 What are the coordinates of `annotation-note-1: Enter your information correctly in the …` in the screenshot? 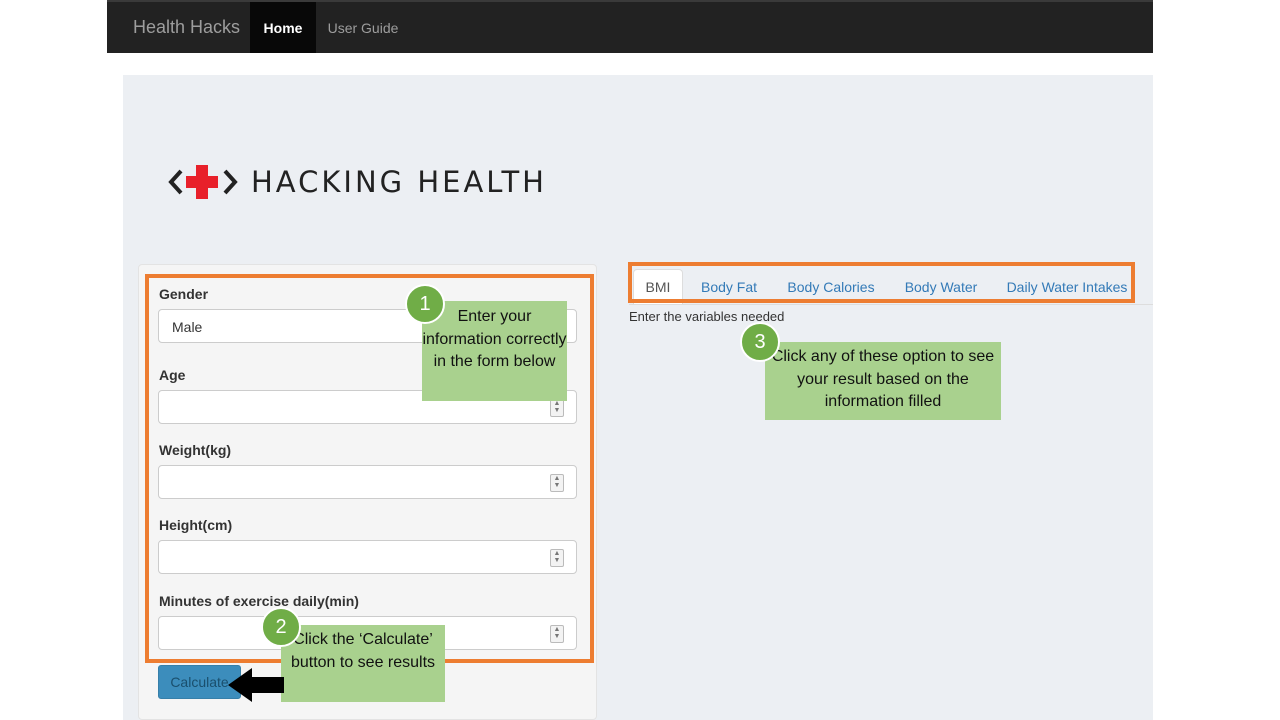 It's located at (494, 351).